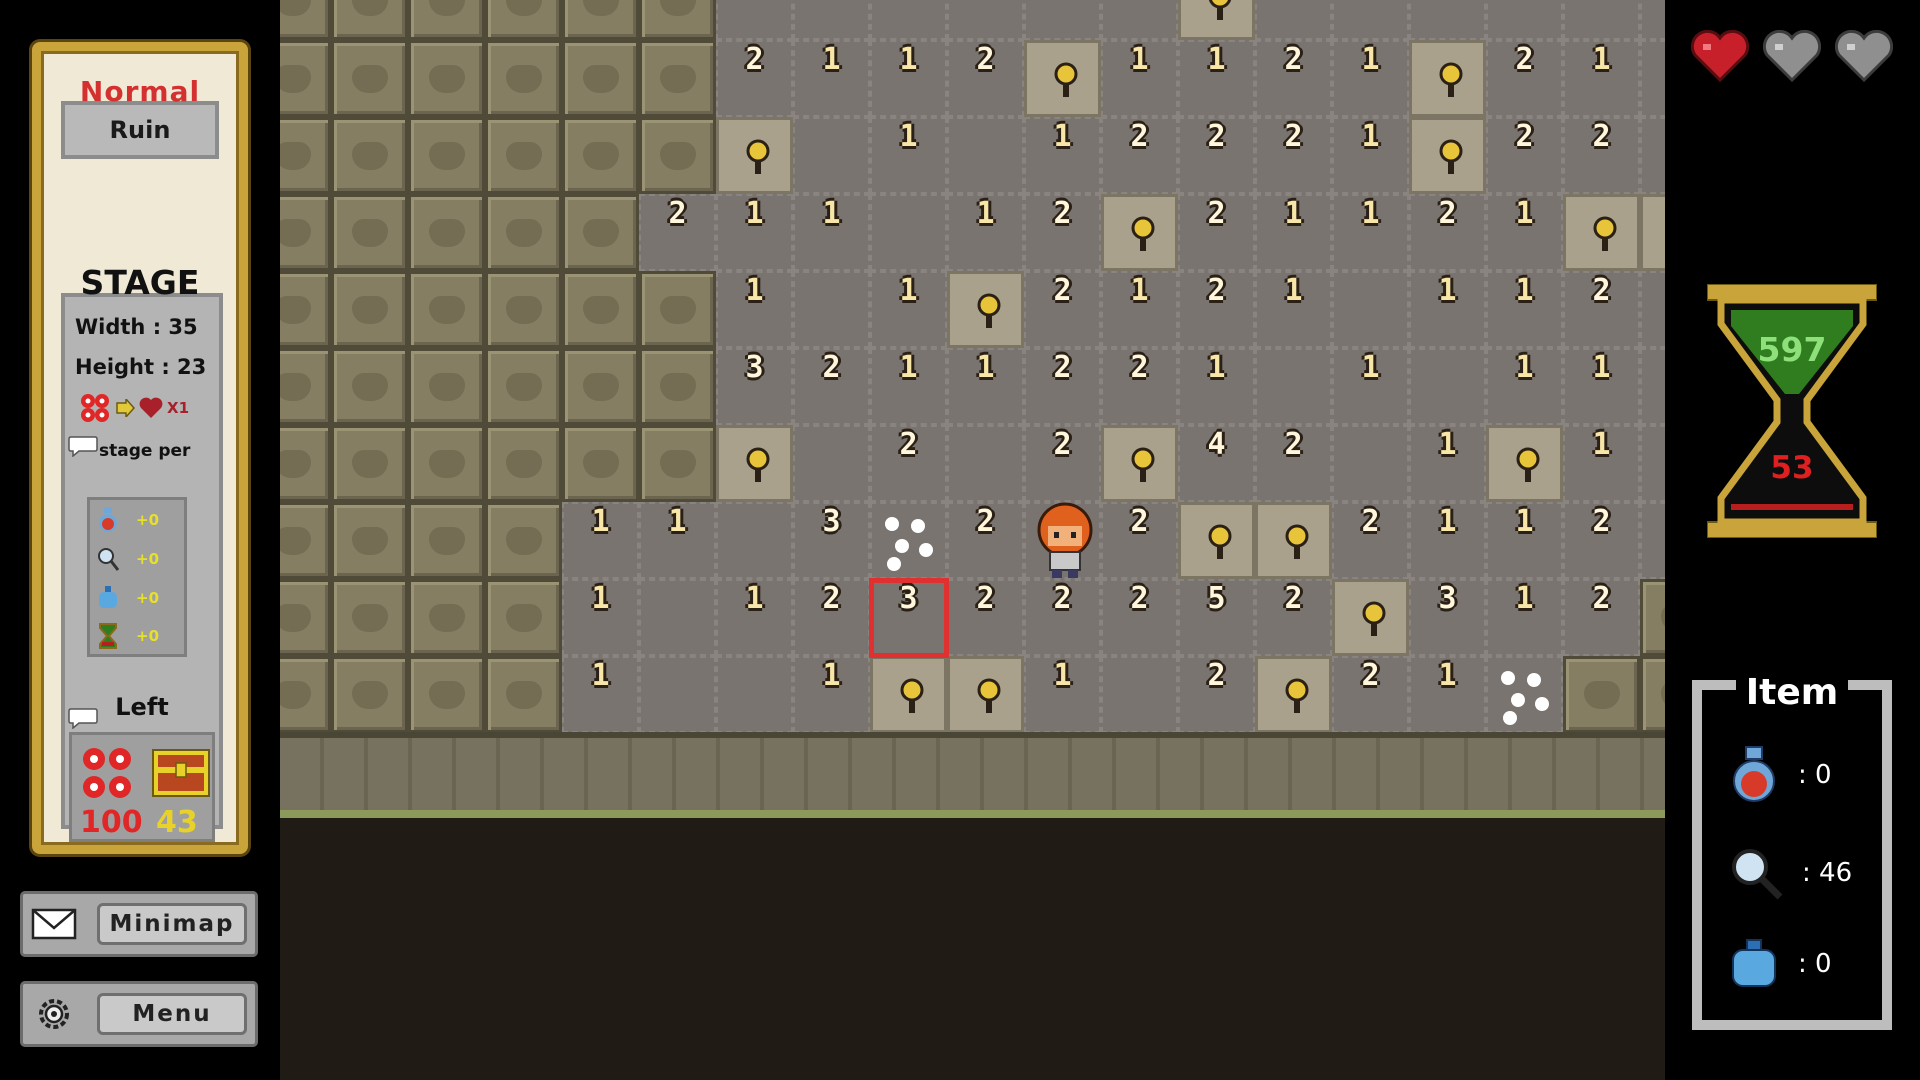 This screenshot has height=1080, width=1920. What do you see at coordinates (908, 540) in the screenshot?
I see `mine-spray-tile` at bounding box center [908, 540].